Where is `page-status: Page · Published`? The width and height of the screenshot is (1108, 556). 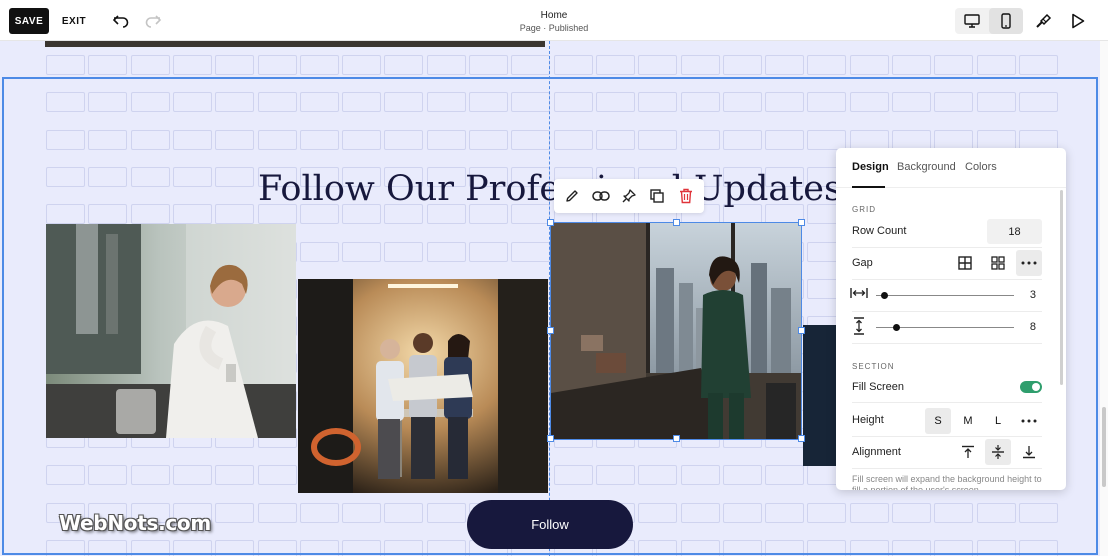 page-status: Page · Published is located at coordinates (554, 28).